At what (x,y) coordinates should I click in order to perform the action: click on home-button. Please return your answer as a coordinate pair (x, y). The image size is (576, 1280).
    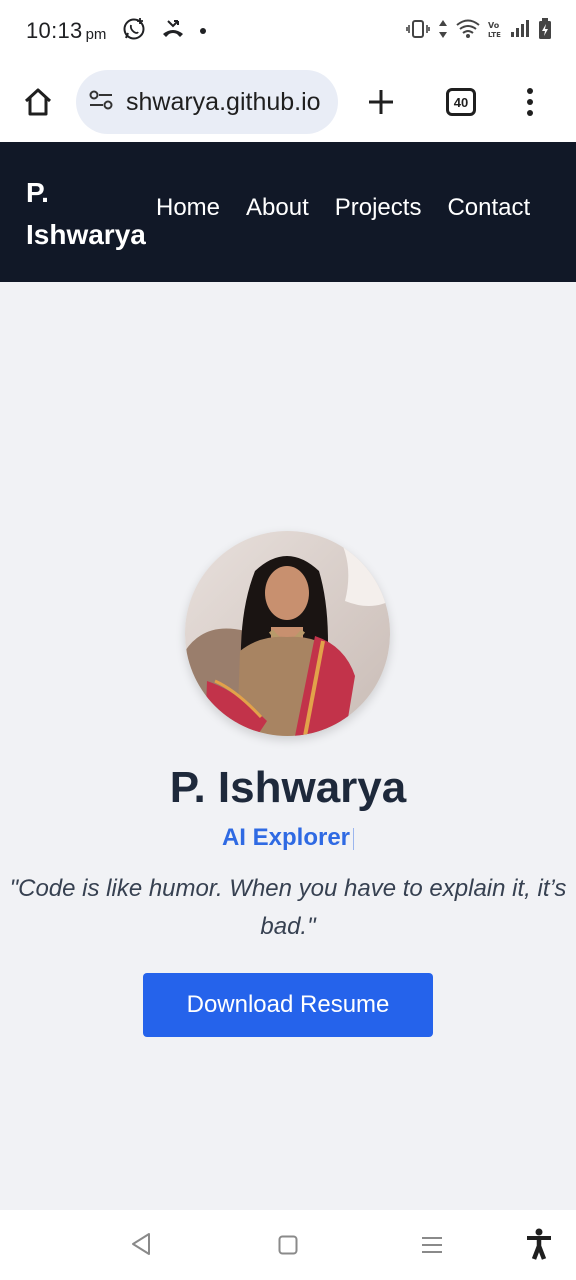
    Looking at the image, I should click on (38, 102).